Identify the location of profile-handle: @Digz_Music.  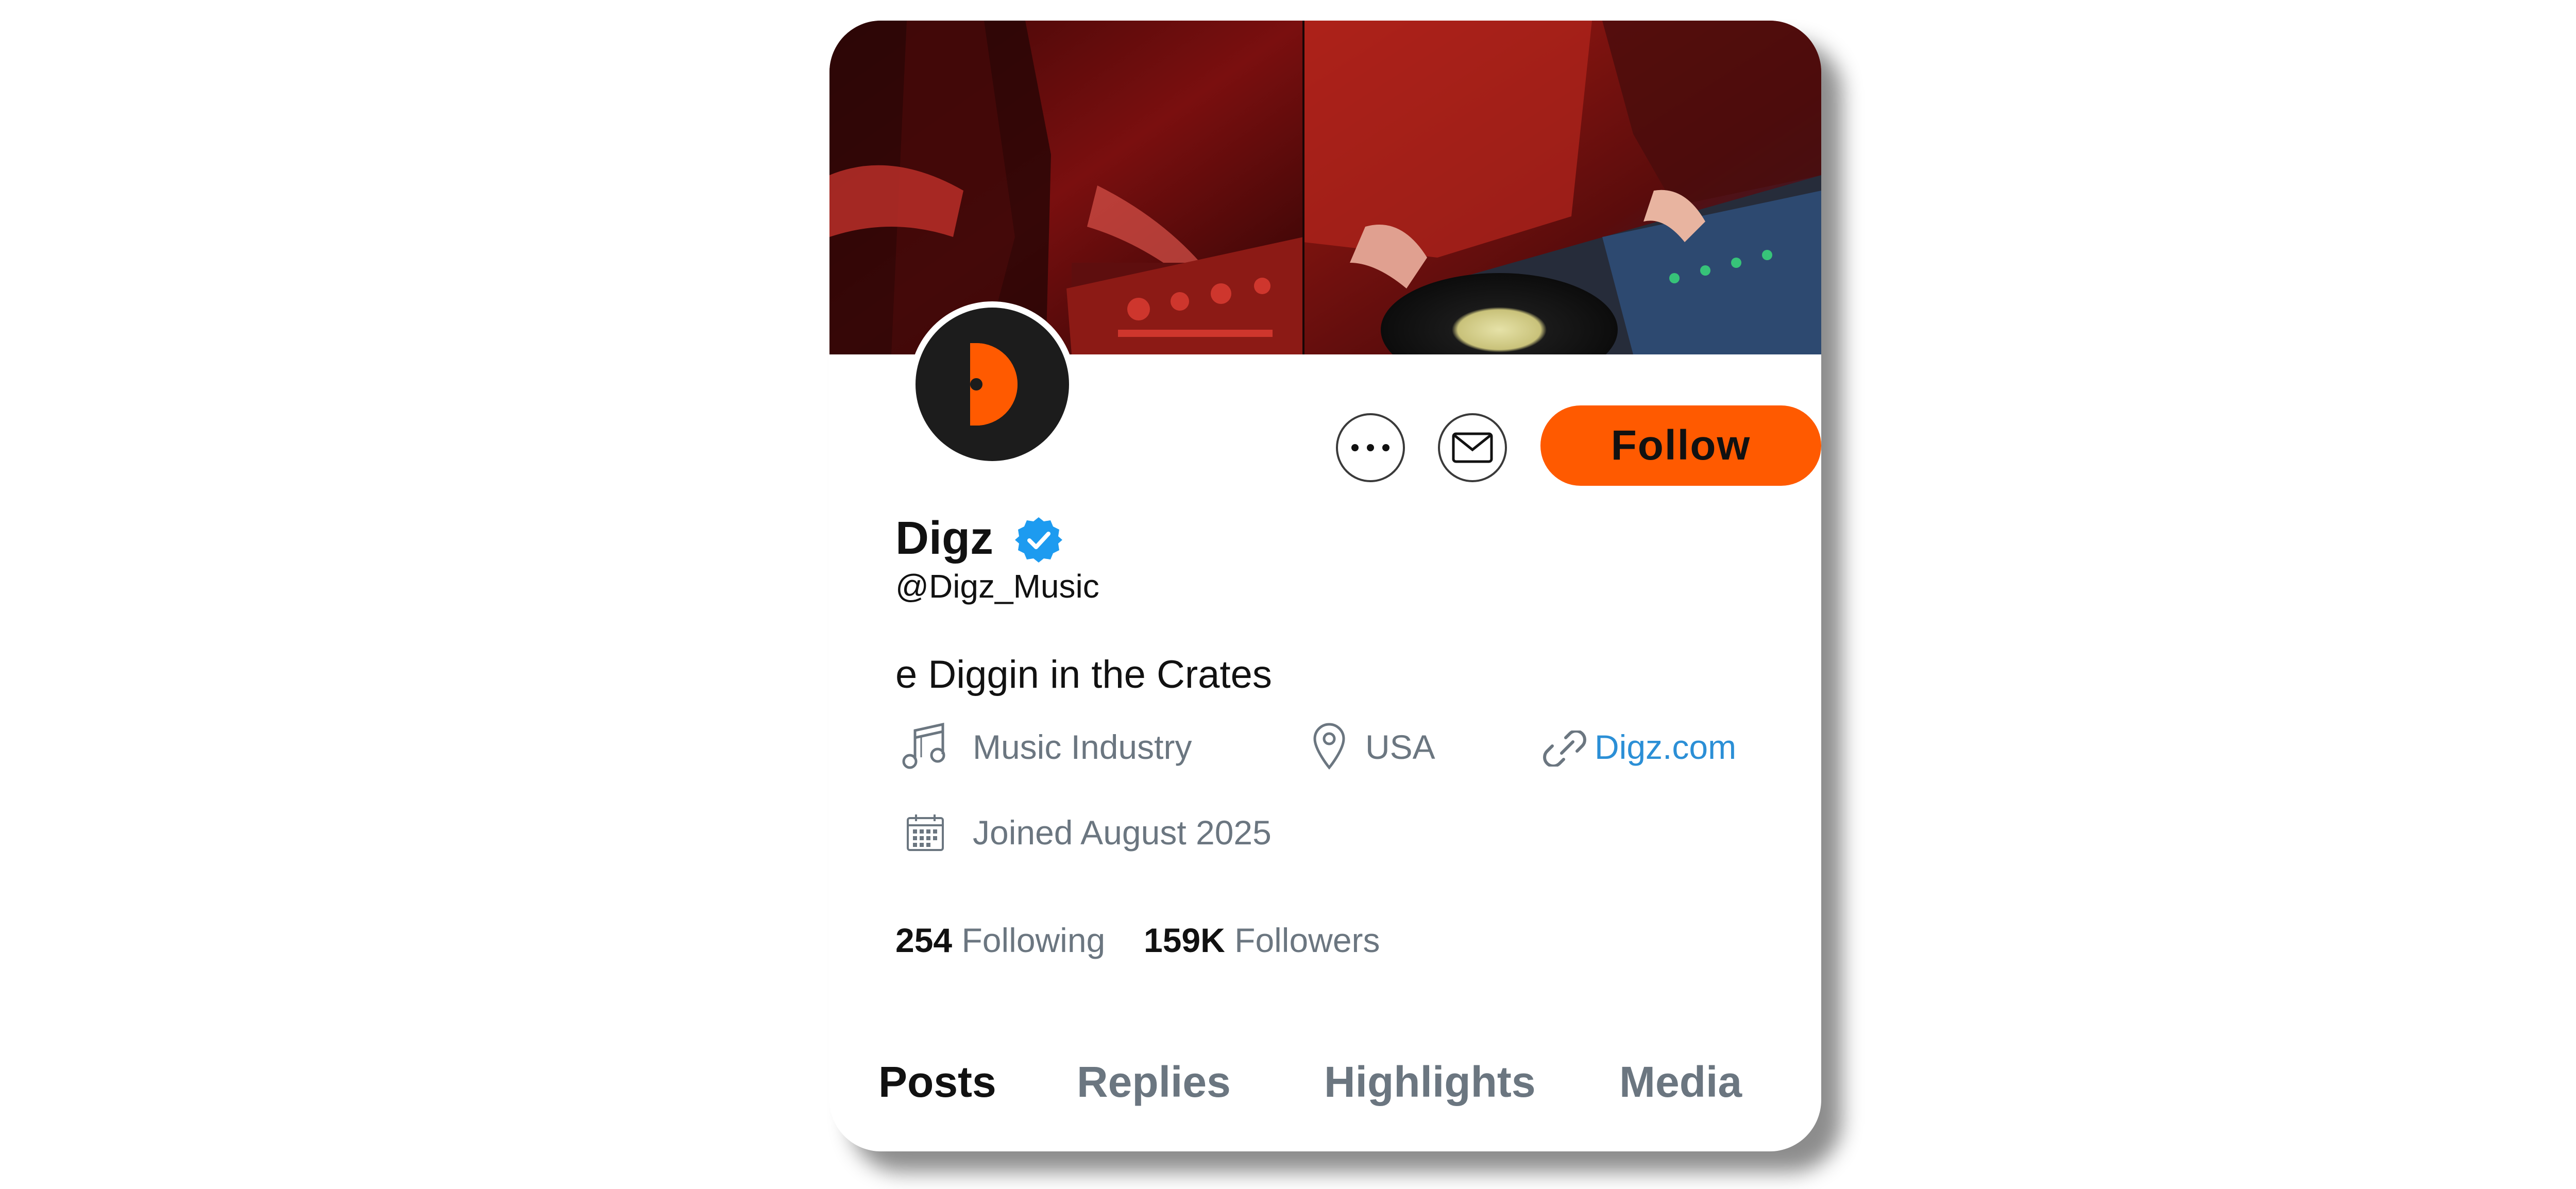
(997, 586).